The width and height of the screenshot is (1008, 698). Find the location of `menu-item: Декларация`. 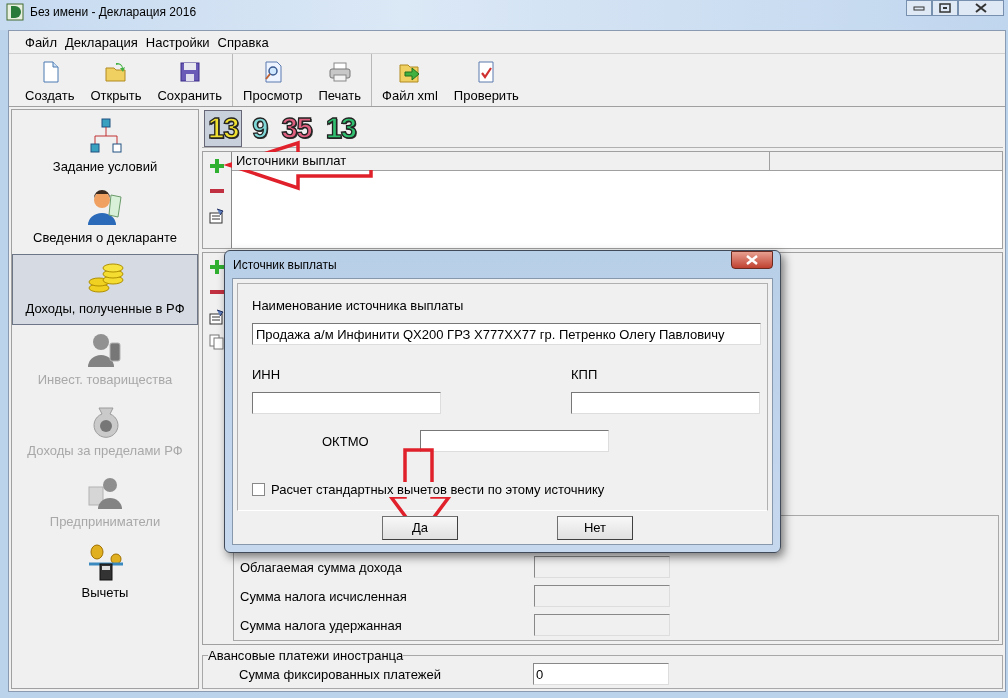

menu-item: Декларация is located at coordinates (101, 42).